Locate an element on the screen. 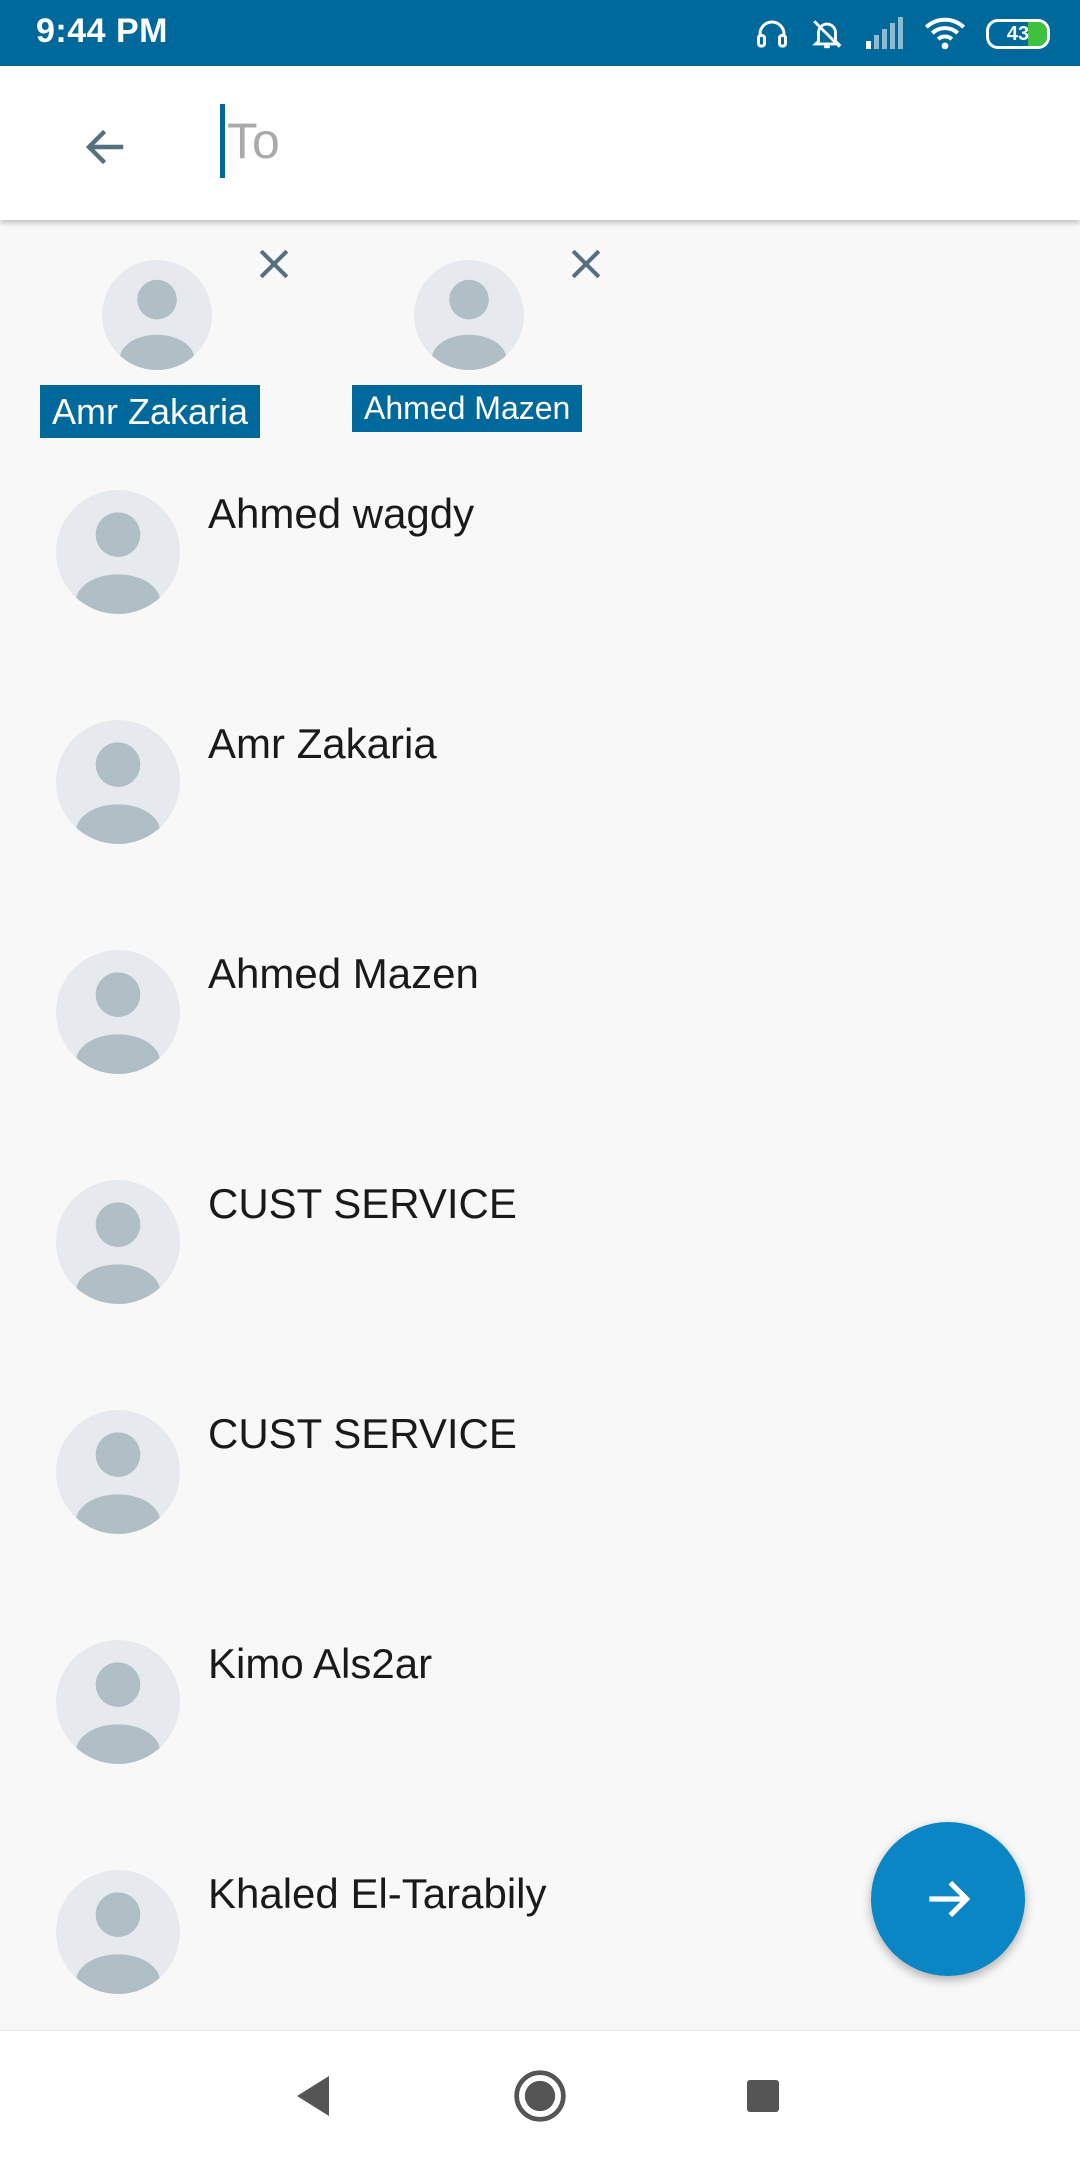 This screenshot has height=2161, width=1080. system-nav-bar is located at coordinates (540, 2095).